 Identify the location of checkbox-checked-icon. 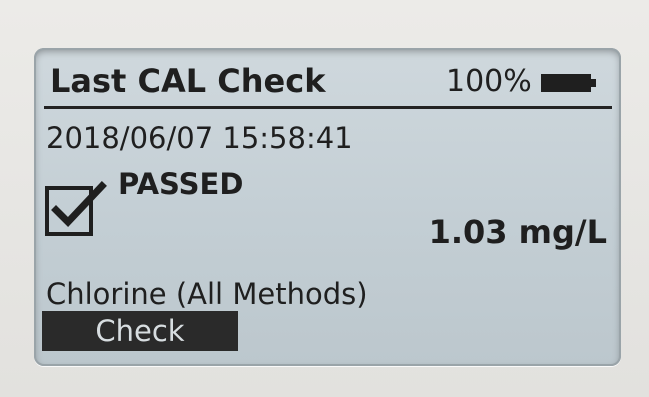
(76, 208).